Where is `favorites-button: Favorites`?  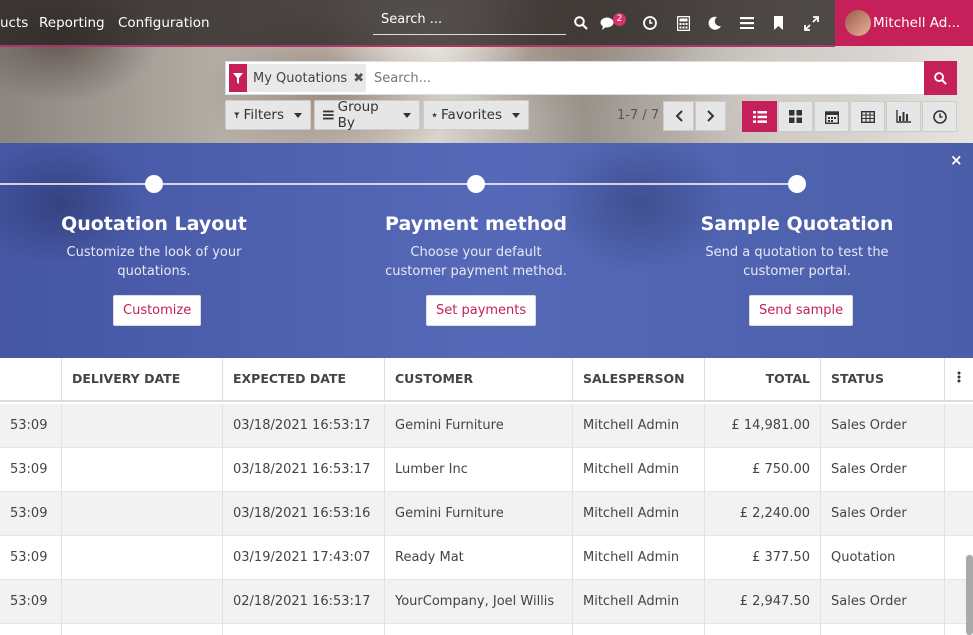 favorites-button: Favorites is located at coordinates (476, 115).